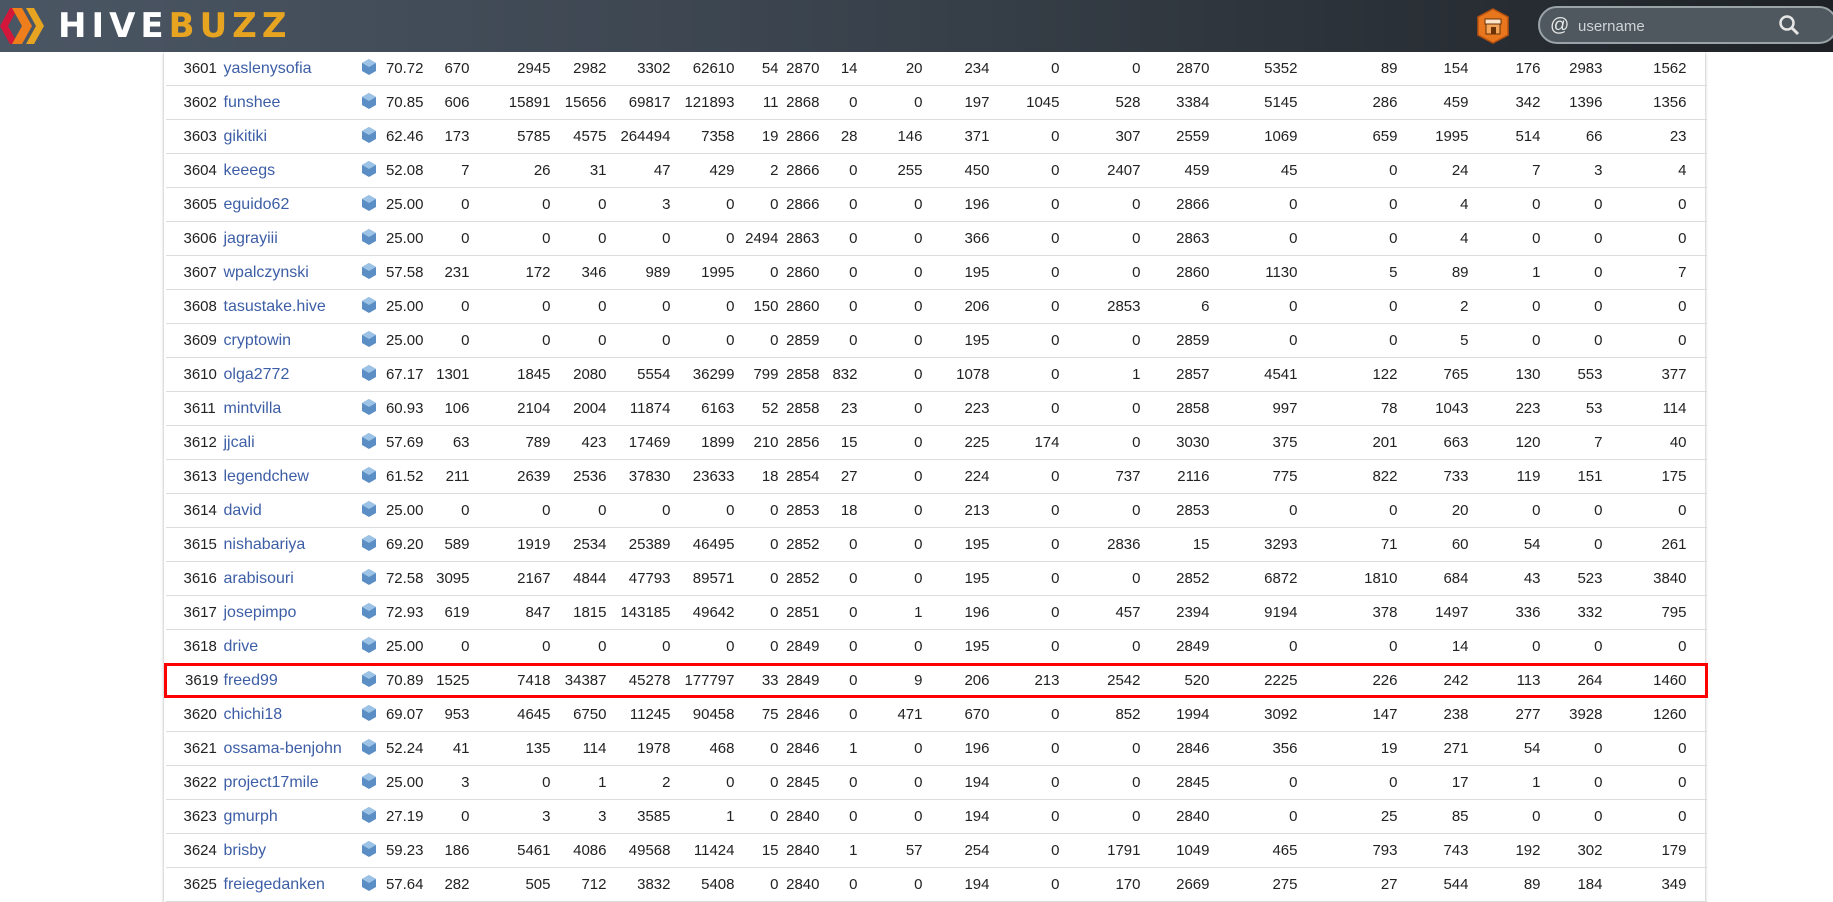  What do you see at coordinates (1175, 850) in the screenshot?
I see `stat-cell: 1049` at bounding box center [1175, 850].